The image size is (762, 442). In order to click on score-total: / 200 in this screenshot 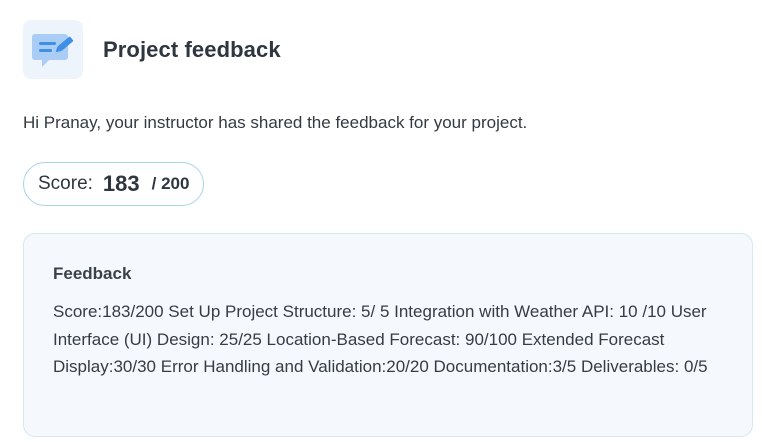, I will do `click(170, 183)`.